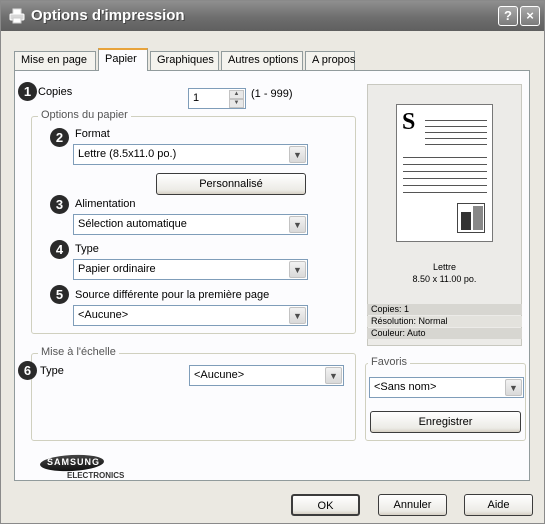  What do you see at coordinates (117, 269) in the screenshot?
I see `paper-type-value: Papier ordinaire` at bounding box center [117, 269].